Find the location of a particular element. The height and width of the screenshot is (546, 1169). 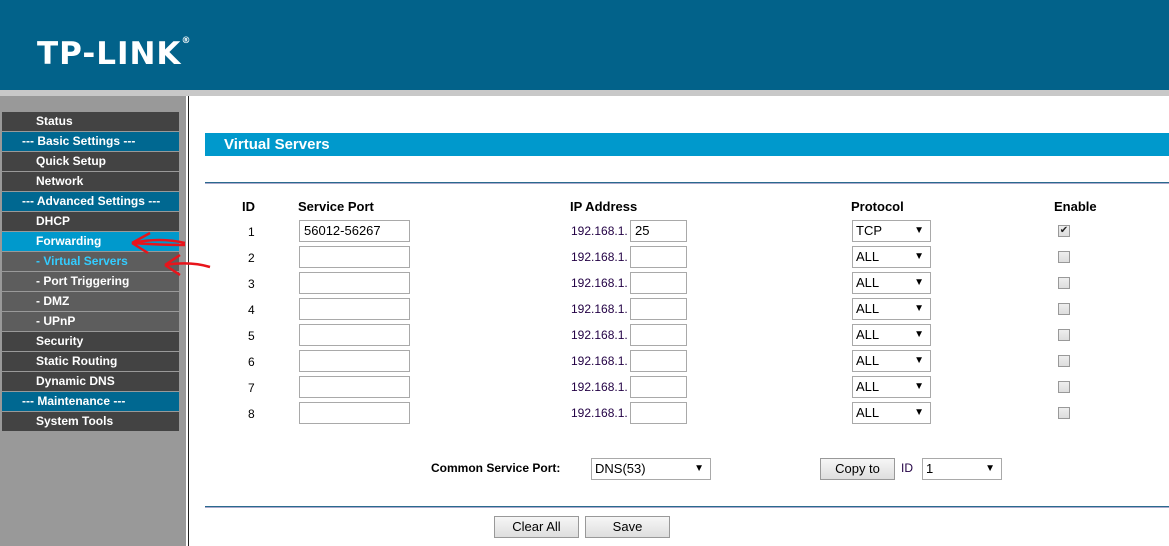

col-header-enable: Enable is located at coordinates (1075, 206).